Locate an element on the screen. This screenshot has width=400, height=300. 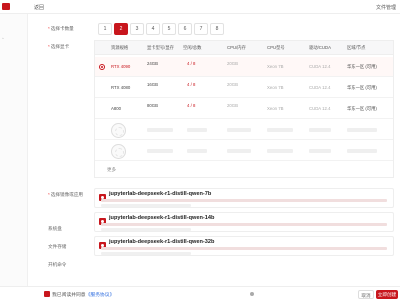
column-header: CPU型号 is located at coordinates (276, 47).